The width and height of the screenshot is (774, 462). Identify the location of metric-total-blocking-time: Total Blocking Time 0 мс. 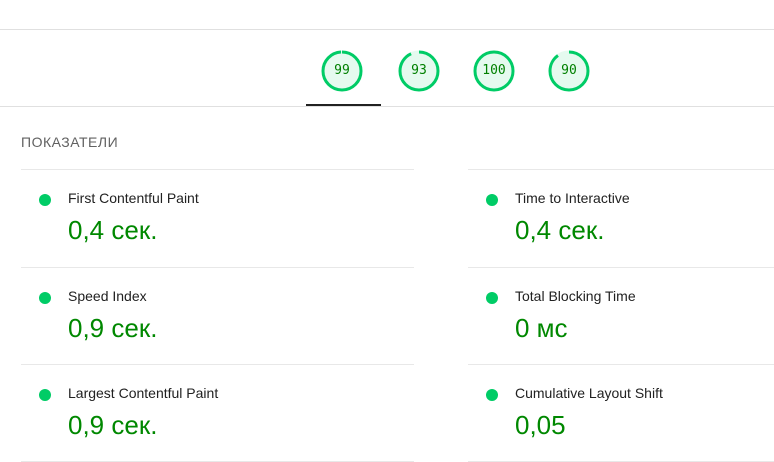
(621, 316).